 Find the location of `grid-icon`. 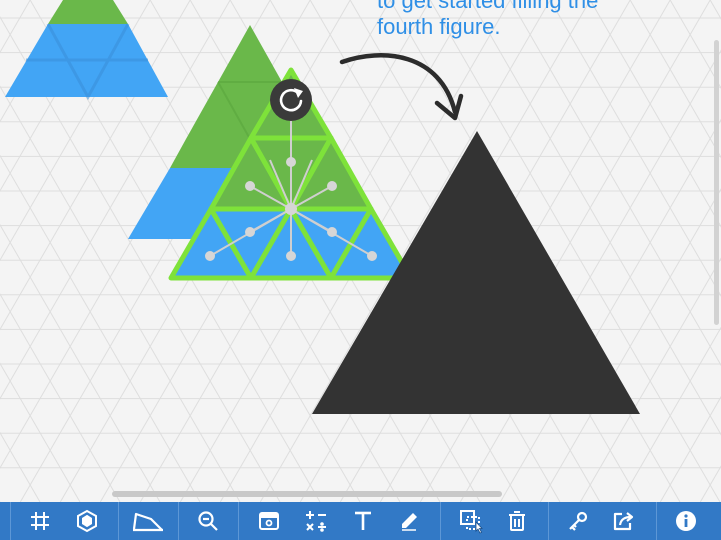

grid-icon is located at coordinates (40, 521).